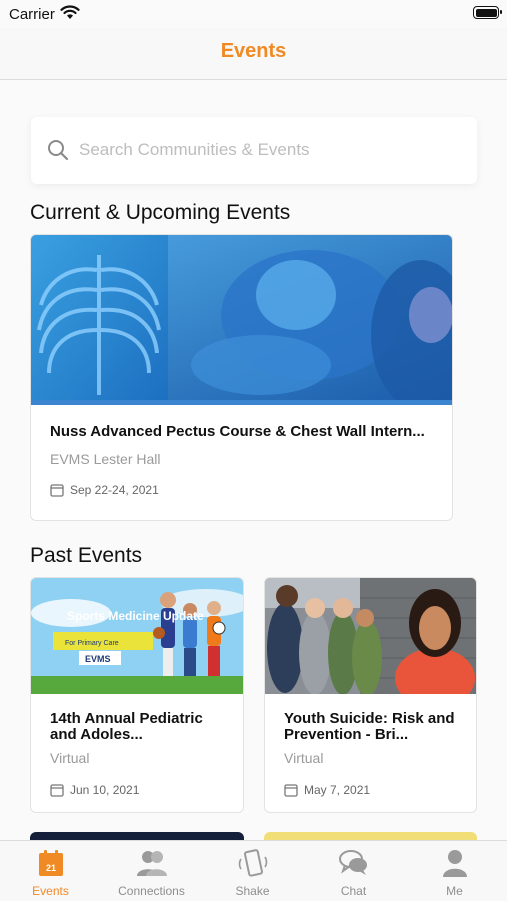 This screenshot has width=507, height=901. What do you see at coordinates (337, 790) in the screenshot?
I see `event-date: May 7, 2021` at bounding box center [337, 790].